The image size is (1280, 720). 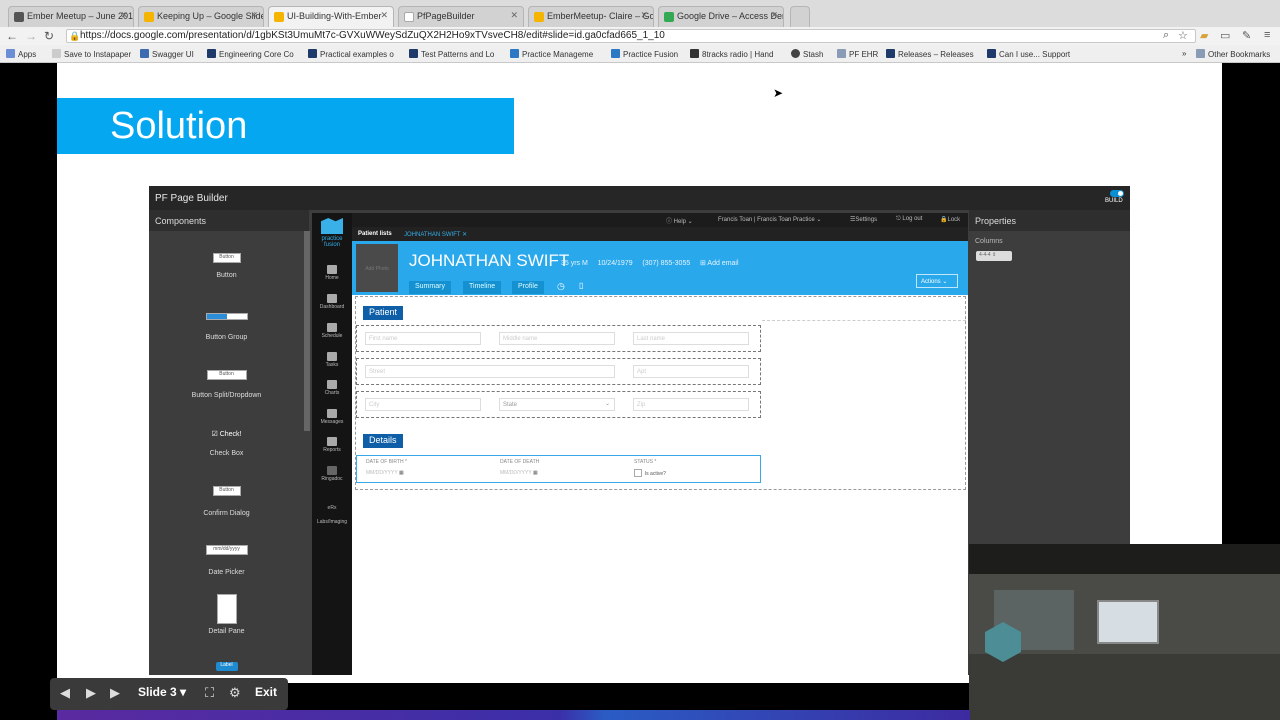 I want to click on street-row: Street Apt, so click(x=558, y=371).